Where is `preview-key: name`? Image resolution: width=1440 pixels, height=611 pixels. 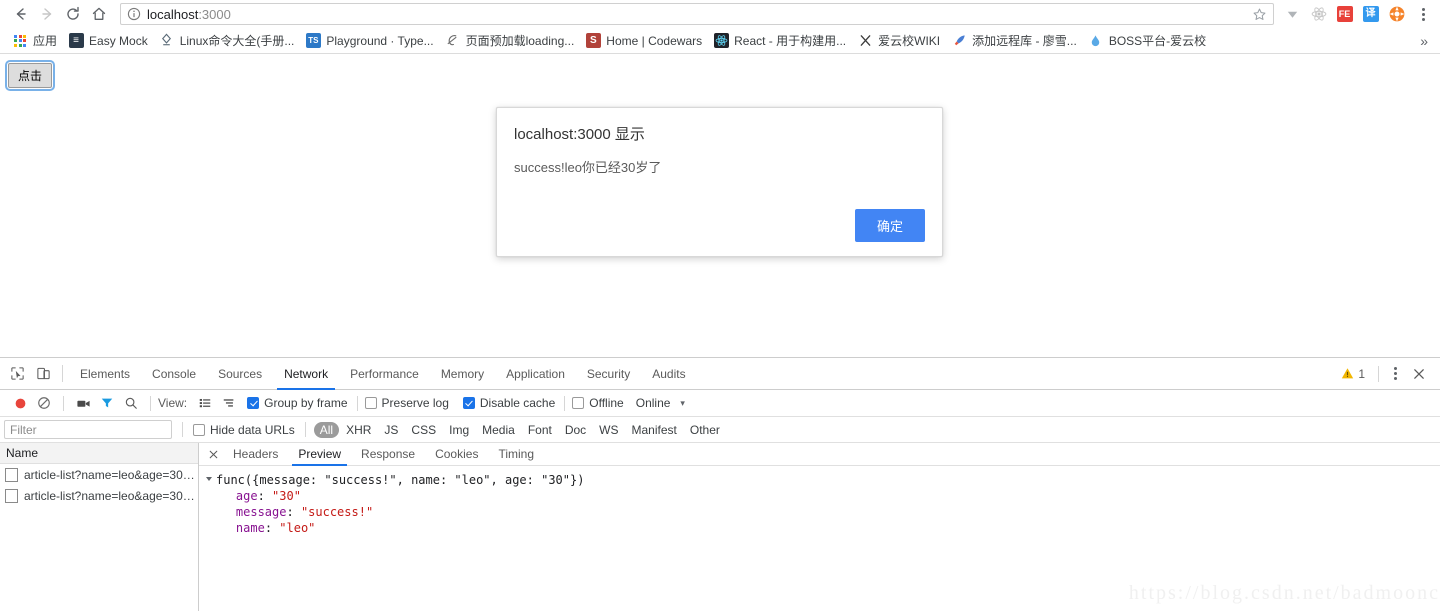
preview-key: name is located at coordinates (250, 528).